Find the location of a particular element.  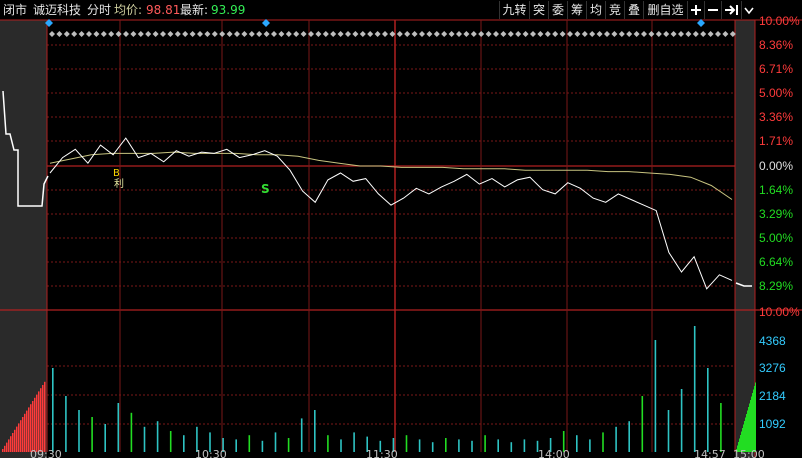

vol-label: 3276 is located at coordinates (772, 368).